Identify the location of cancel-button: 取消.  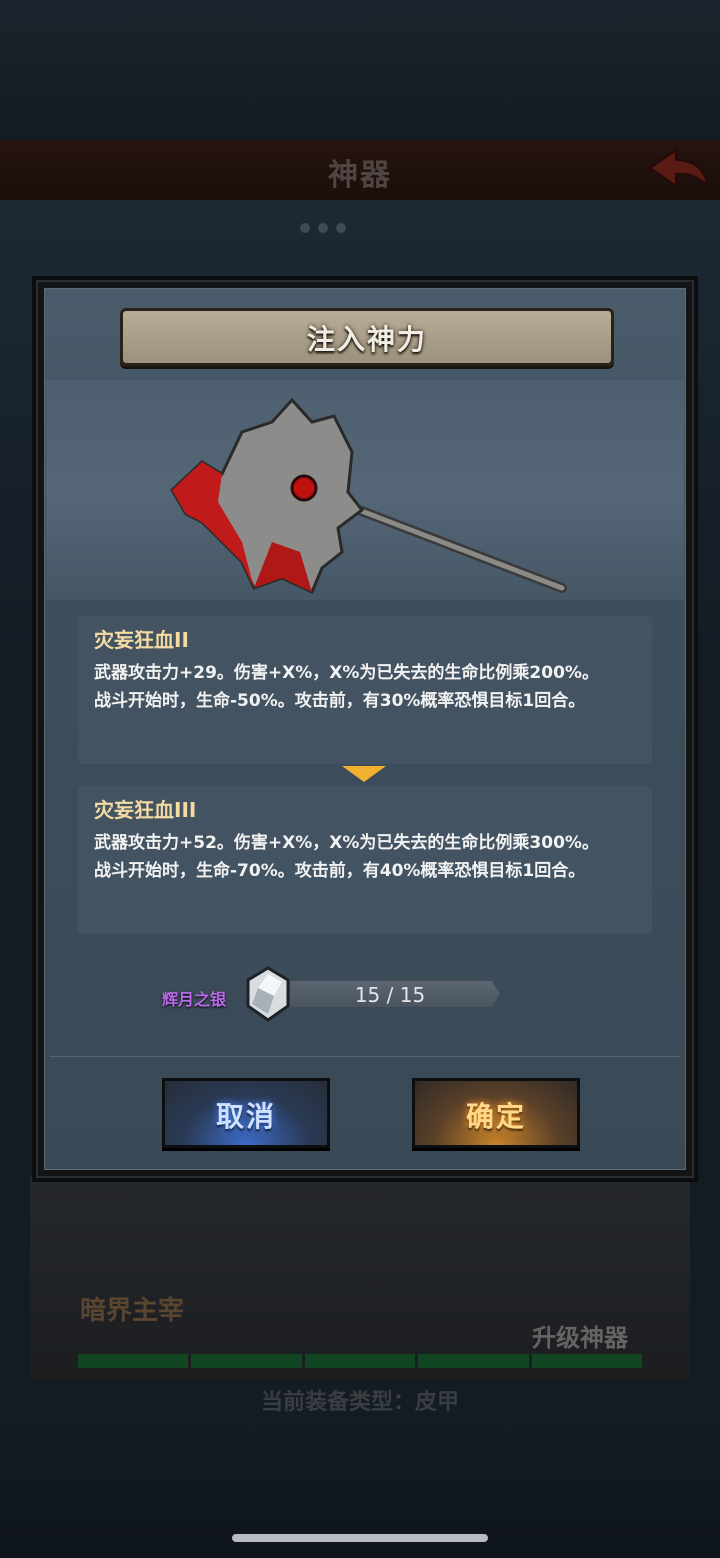
(246, 1113).